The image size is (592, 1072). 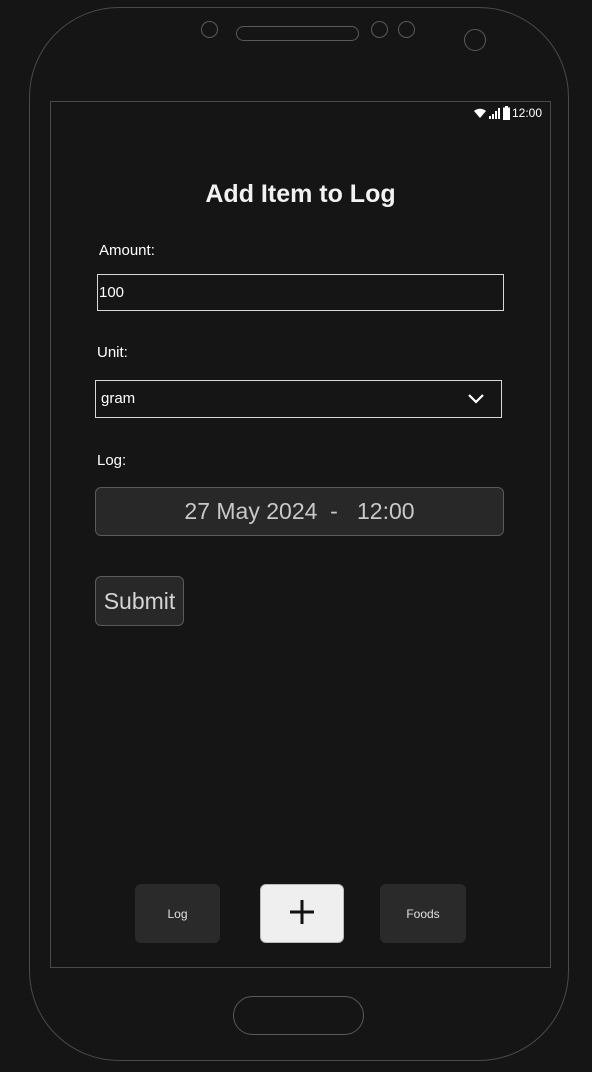 I want to click on log-label: Log:, so click(x=112, y=460).